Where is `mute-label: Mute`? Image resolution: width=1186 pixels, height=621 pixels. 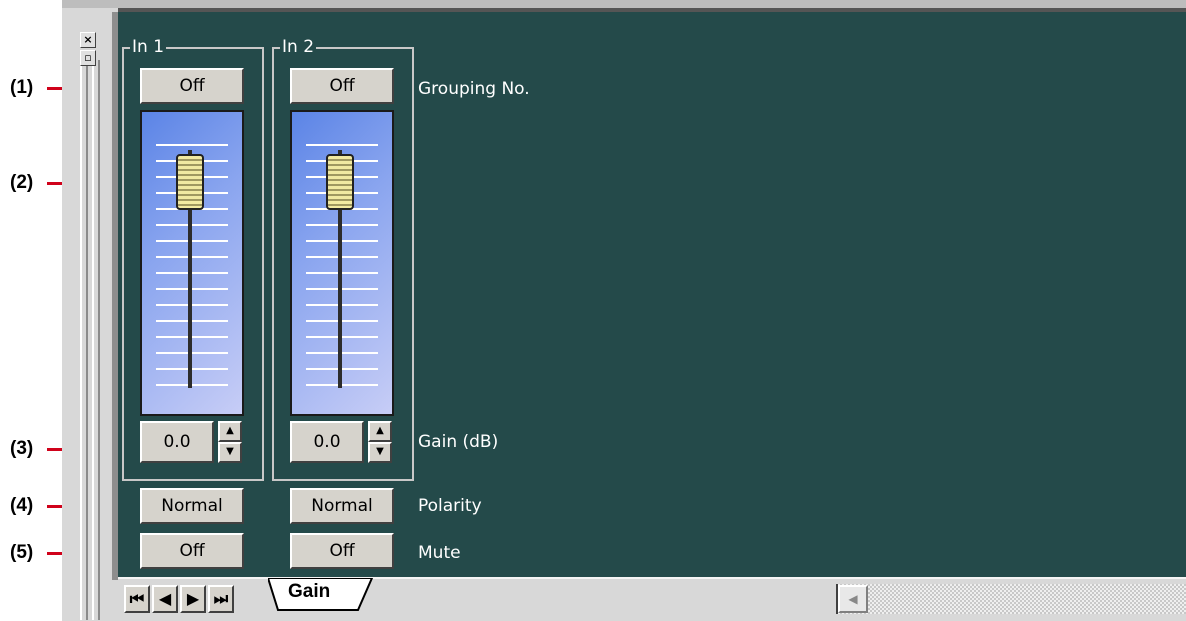
mute-label: Mute is located at coordinates (439, 553).